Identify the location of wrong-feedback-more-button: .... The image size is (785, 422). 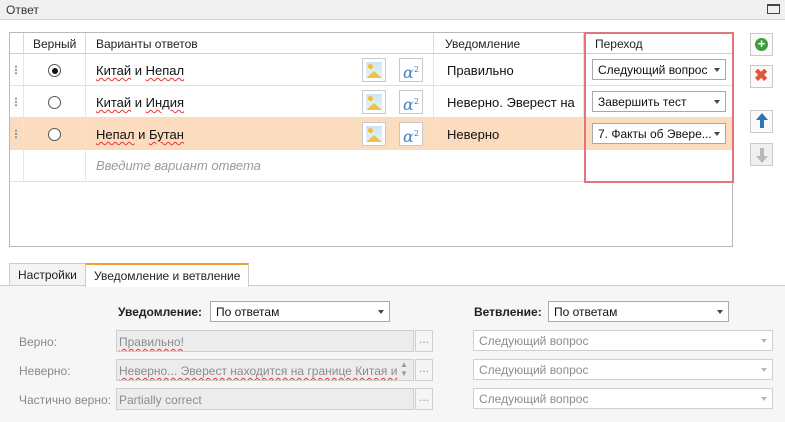
(424, 370).